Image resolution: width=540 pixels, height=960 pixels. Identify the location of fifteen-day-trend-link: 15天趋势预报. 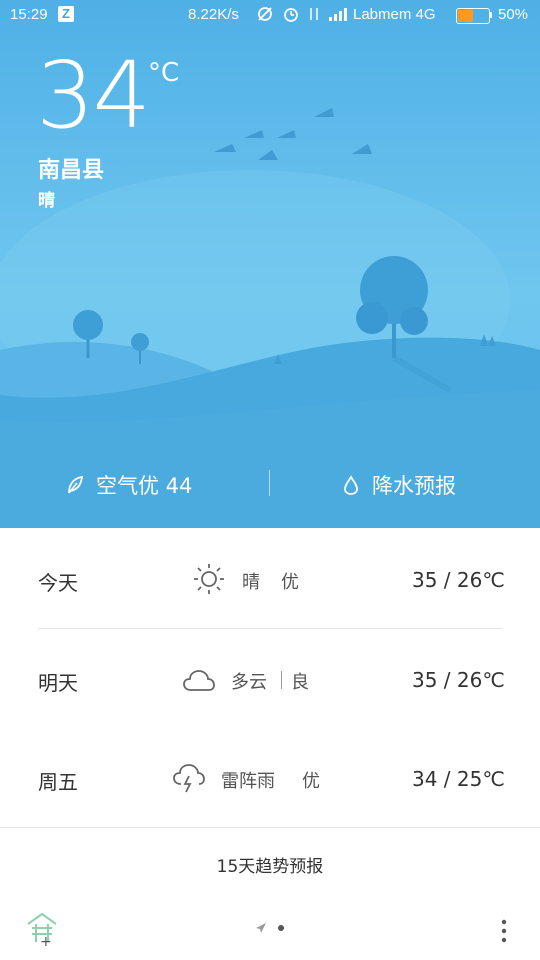
(270, 864).